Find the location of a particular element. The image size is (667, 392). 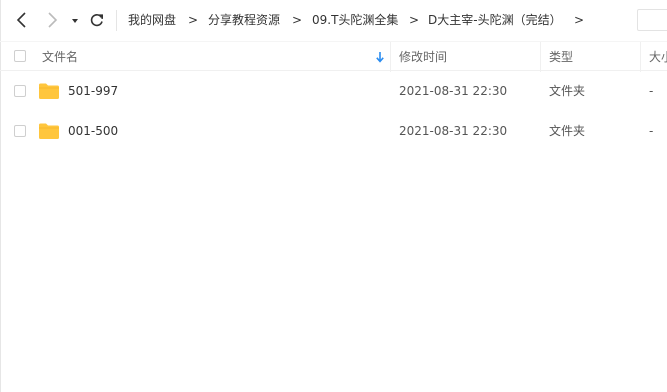

breadcrumb-item-my-drive: 我的网盘 is located at coordinates (152, 20).